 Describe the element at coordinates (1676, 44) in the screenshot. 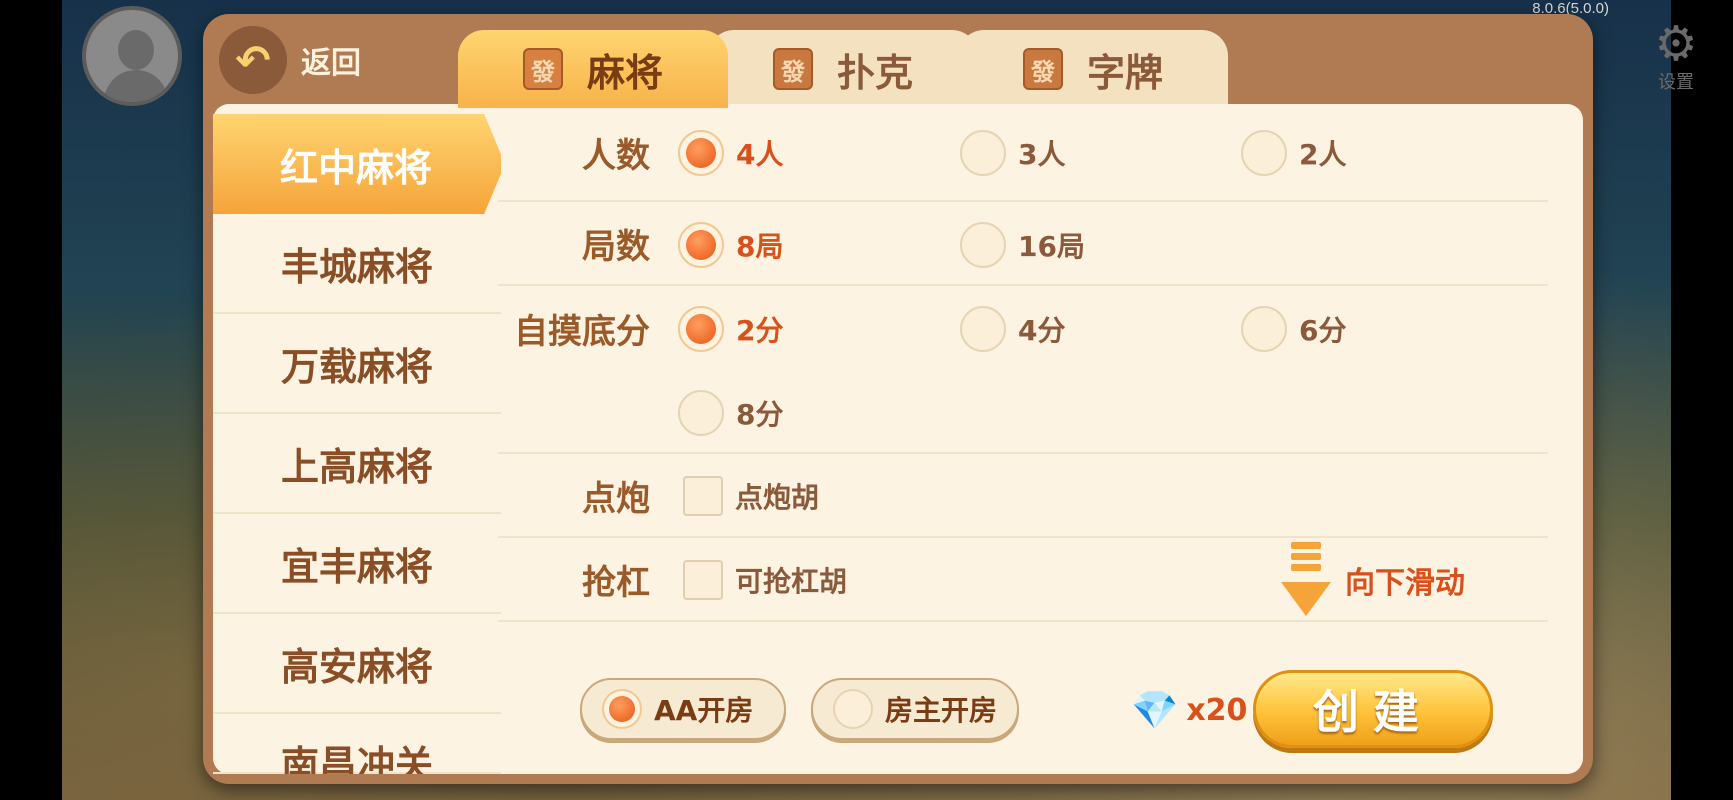

I see `gear-icon: ⚙` at that location.